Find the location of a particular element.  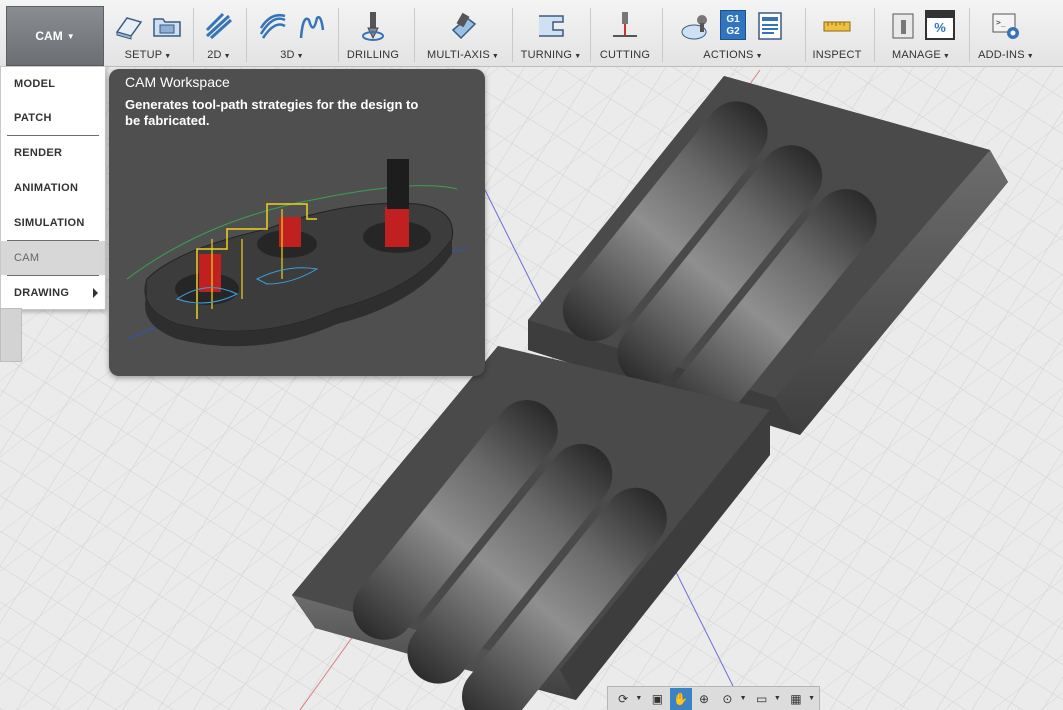

menu-item-animation: ANIMATION is located at coordinates (53, 188).